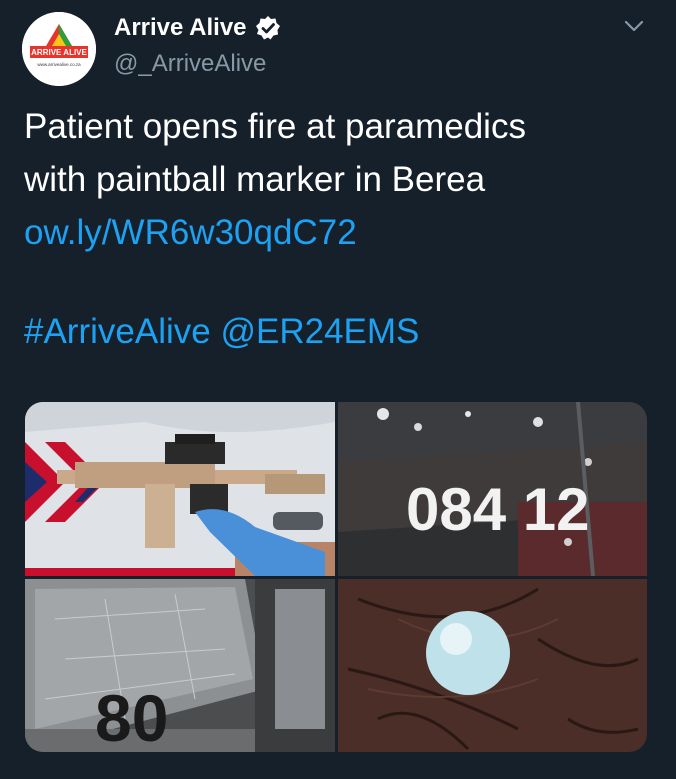  I want to click on ambulance-number-photo: 084 12, so click(492, 489).